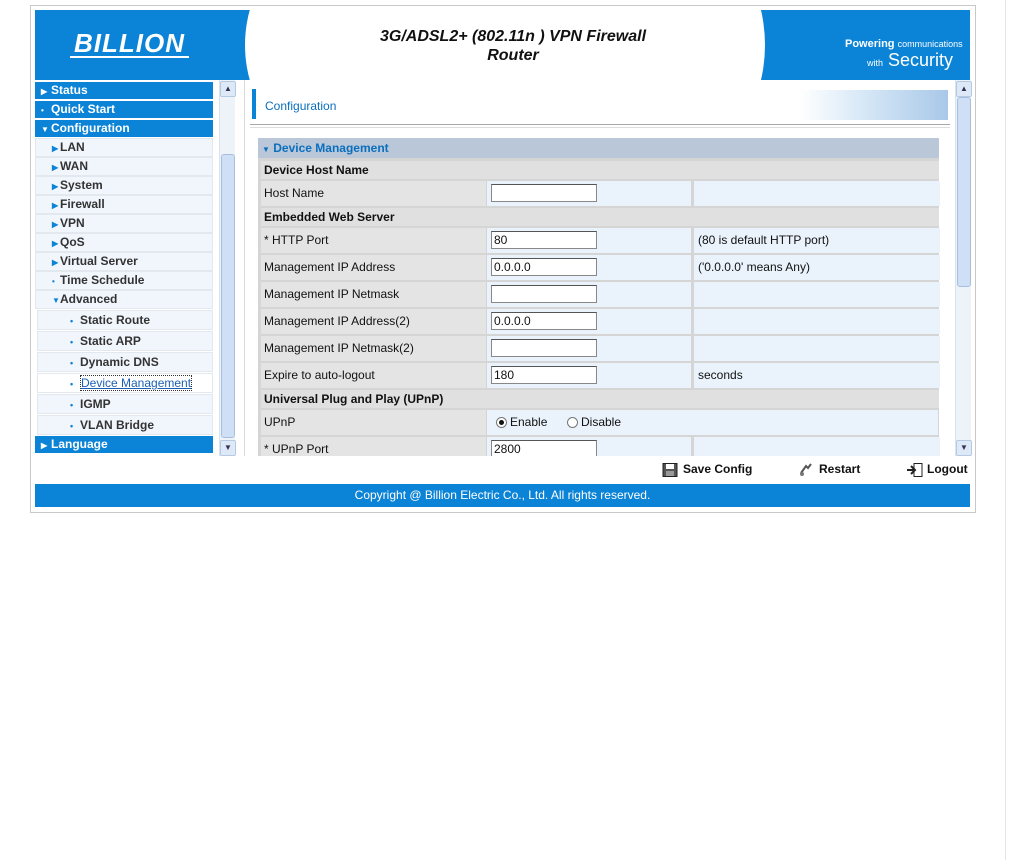 The image size is (1022, 860). Describe the element at coordinates (125, 425) in the screenshot. I see `menu-vlan-bridge: • VLAN Bridge` at that location.